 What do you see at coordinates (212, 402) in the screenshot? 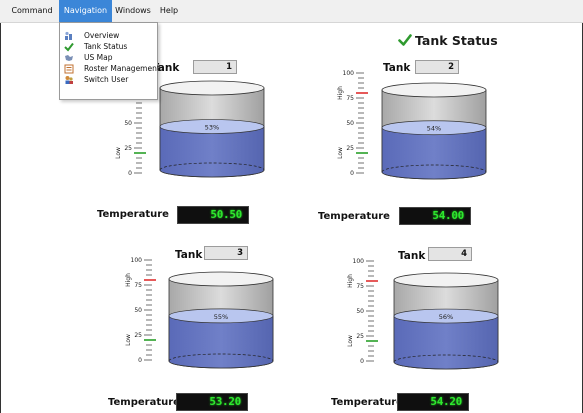
I see `temperature-display: 53.20` at bounding box center [212, 402].